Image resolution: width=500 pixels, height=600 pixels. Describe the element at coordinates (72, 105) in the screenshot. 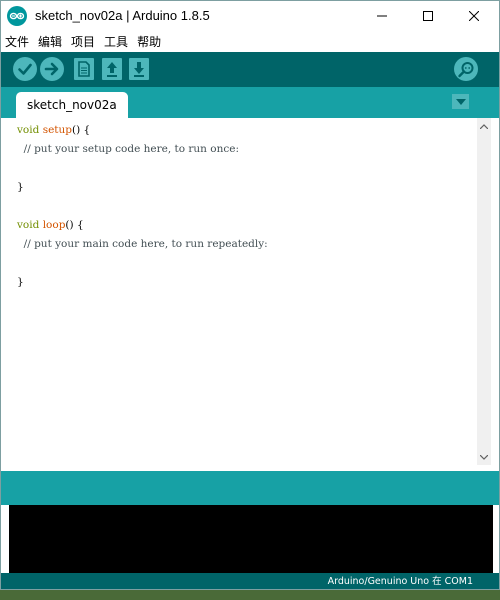

I see `tab-sketch: sketch_nov02a` at that location.